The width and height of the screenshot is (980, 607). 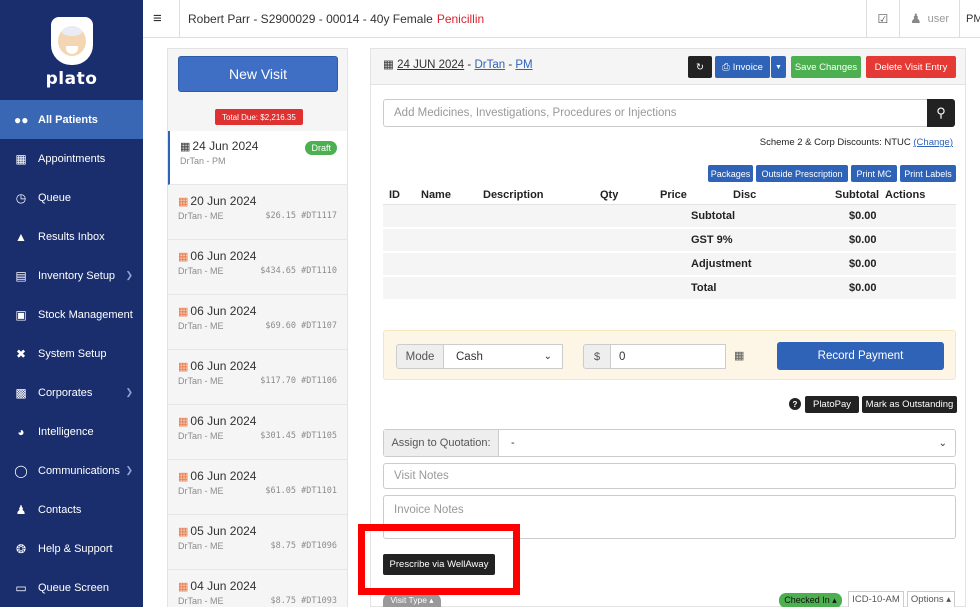 What do you see at coordinates (669, 443) in the screenshot?
I see `quotation-select: Assign to Quotation: - ⌄` at bounding box center [669, 443].